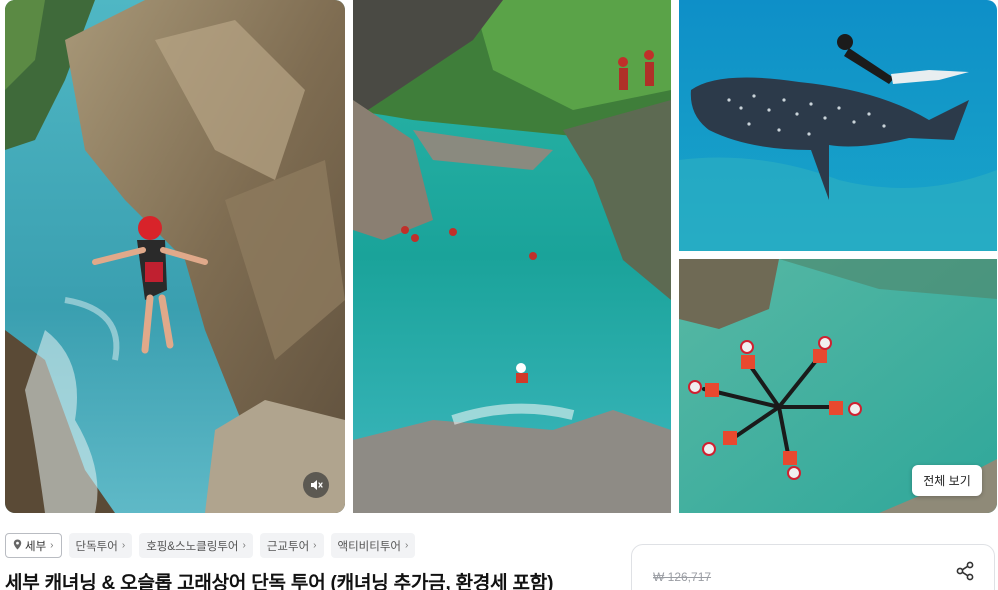 The width and height of the screenshot is (998, 590). What do you see at coordinates (947, 480) in the screenshot?
I see `view-all-button: 전체 보기` at bounding box center [947, 480].